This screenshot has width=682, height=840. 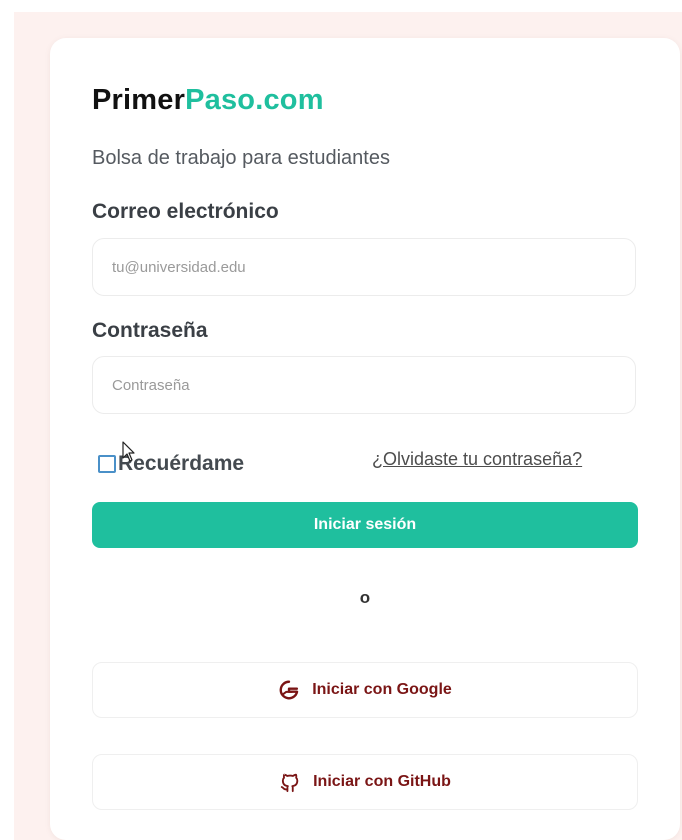 What do you see at coordinates (365, 525) in the screenshot?
I see `login-button: Iniciar sesión` at bounding box center [365, 525].